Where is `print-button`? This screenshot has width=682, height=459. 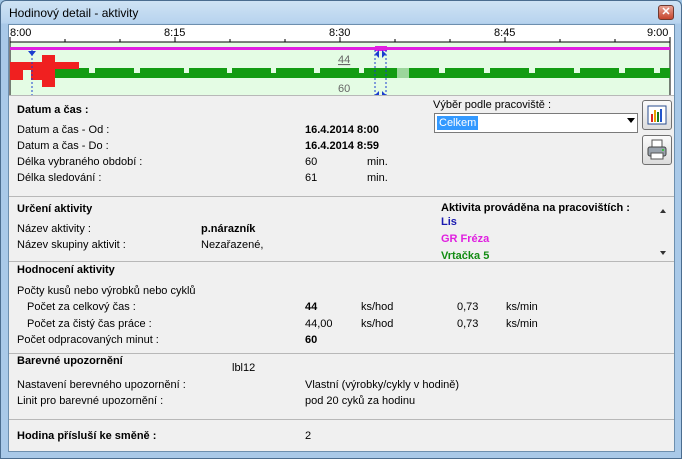
print-button is located at coordinates (657, 150).